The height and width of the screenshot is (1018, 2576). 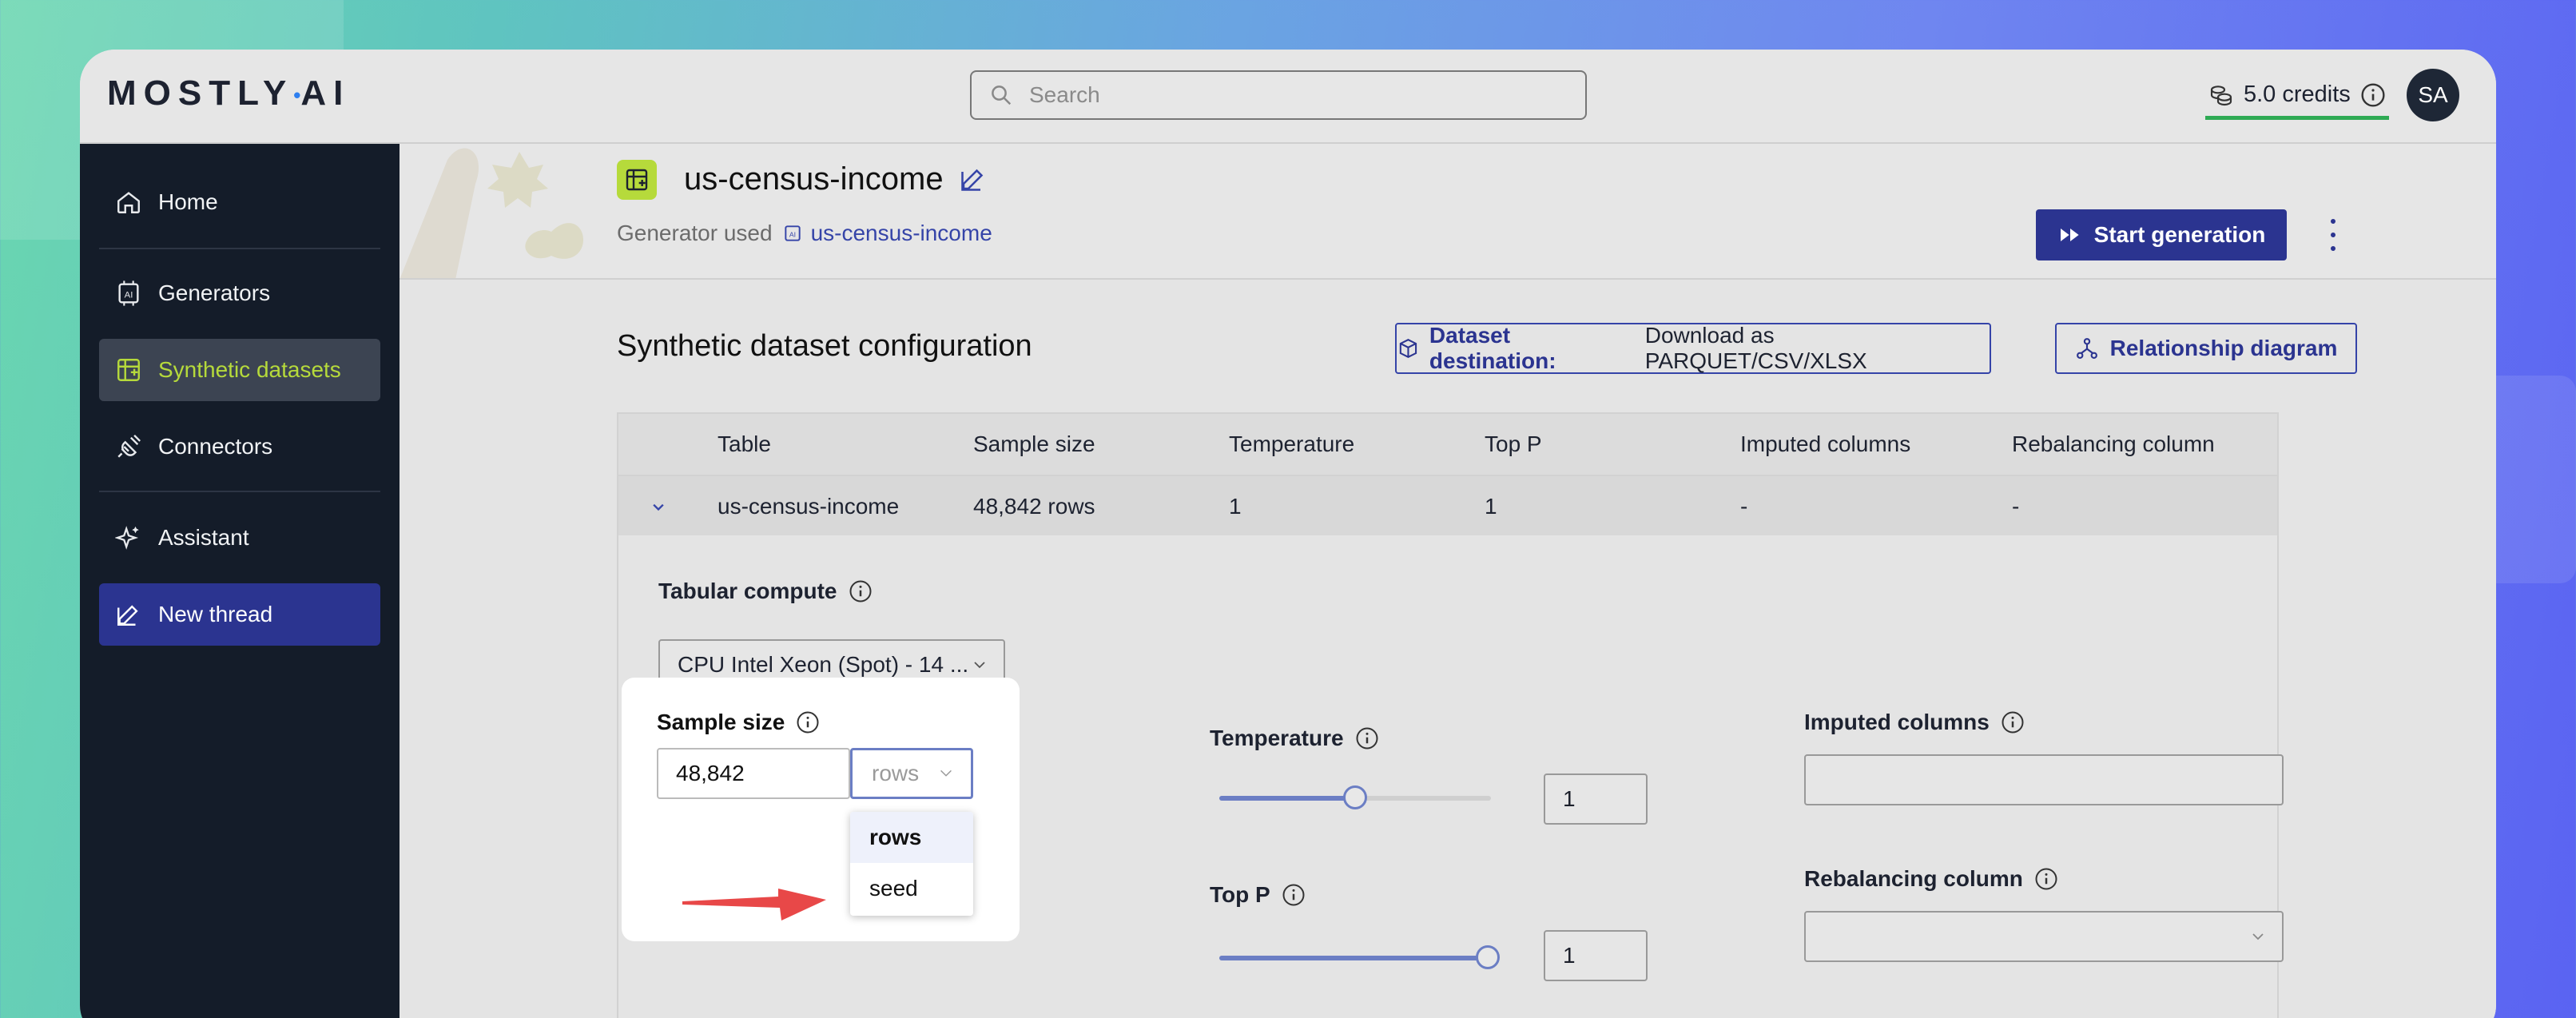 I want to click on temperature-input: 1, so click(x=1596, y=799).